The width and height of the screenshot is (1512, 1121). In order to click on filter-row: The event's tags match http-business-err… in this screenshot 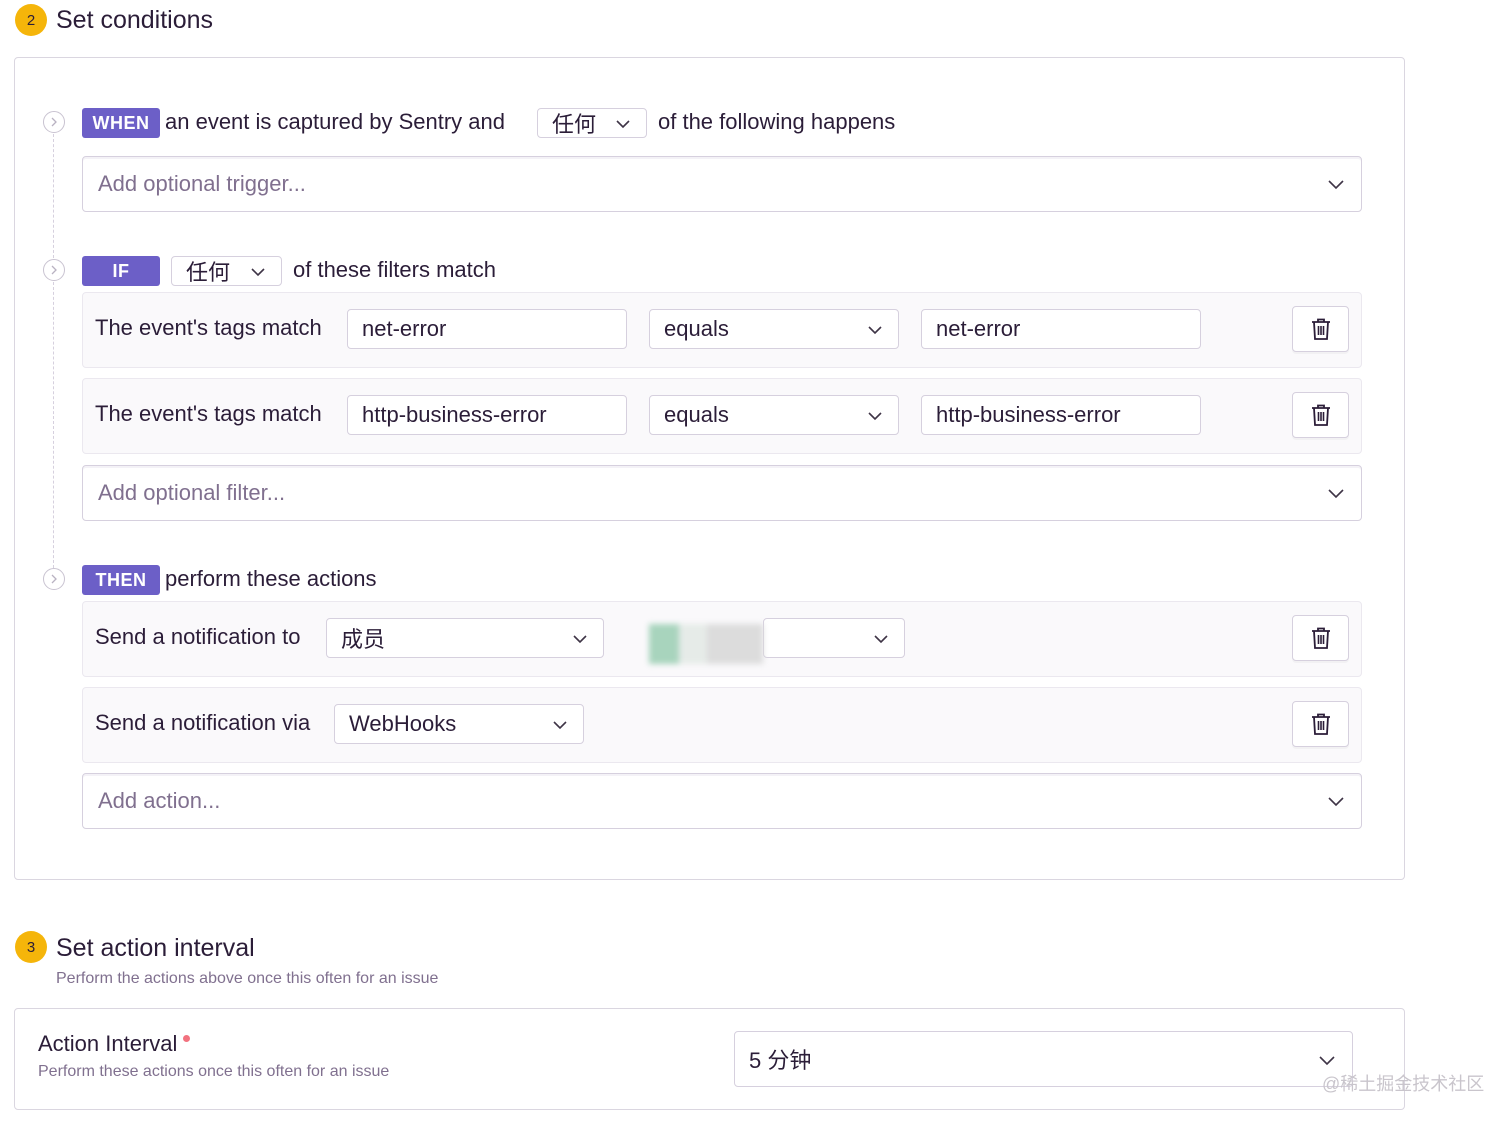, I will do `click(722, 416)`.